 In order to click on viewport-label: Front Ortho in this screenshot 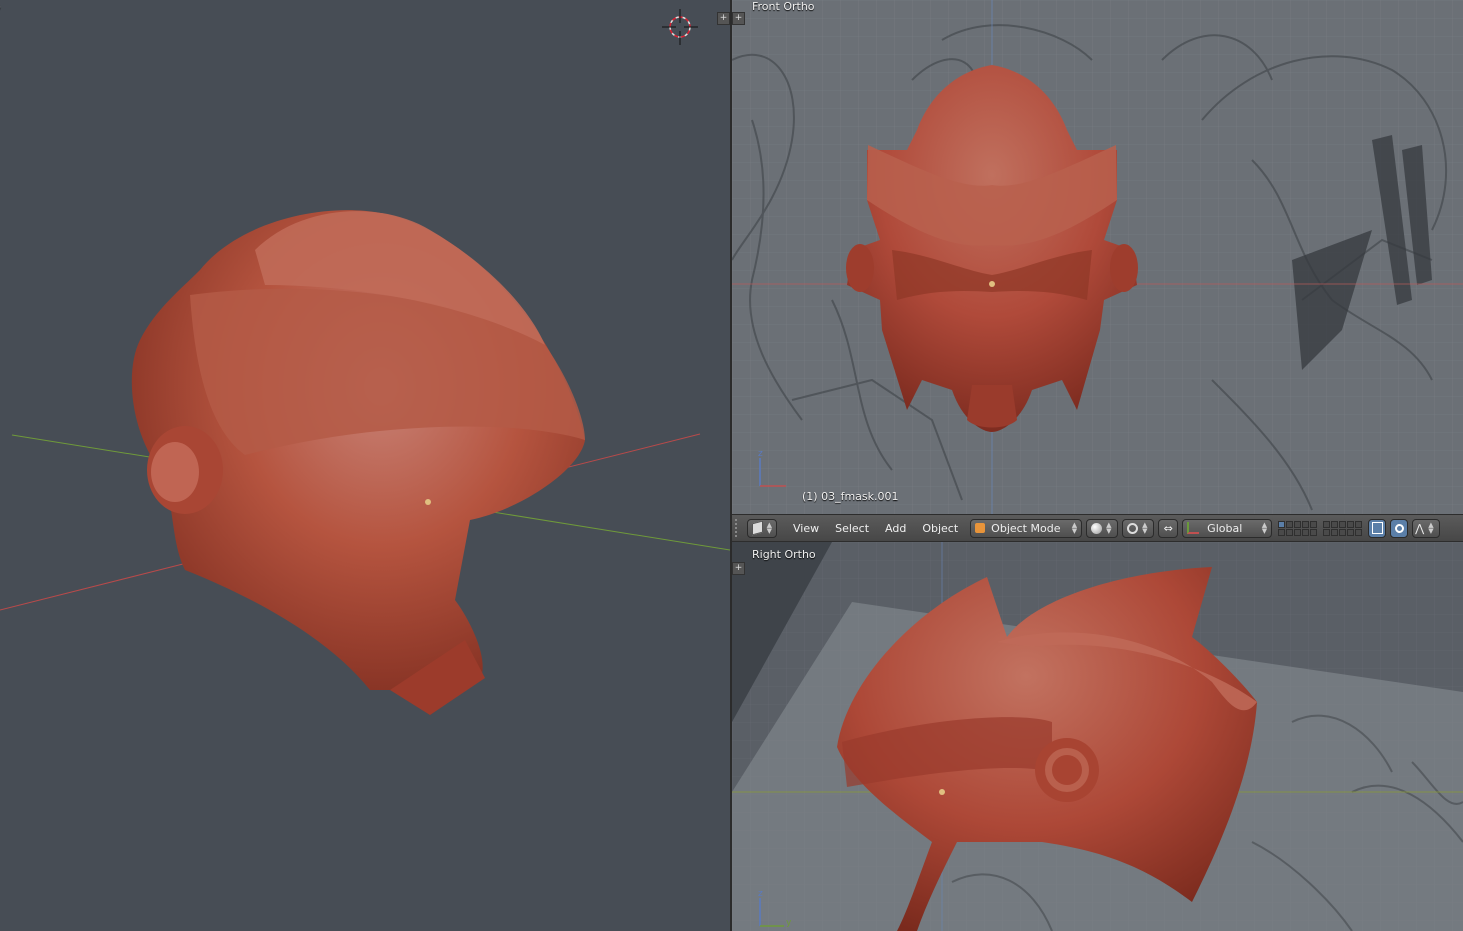, I will do `click(783, 6)`.